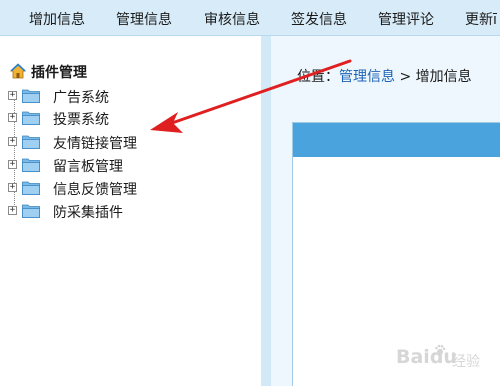 The height and width of the screenshot is (387, 500). Describe the element at coordinates (144, 19) in the screenshot. I see `menu-item-manage-info: 管理信息` at that location.